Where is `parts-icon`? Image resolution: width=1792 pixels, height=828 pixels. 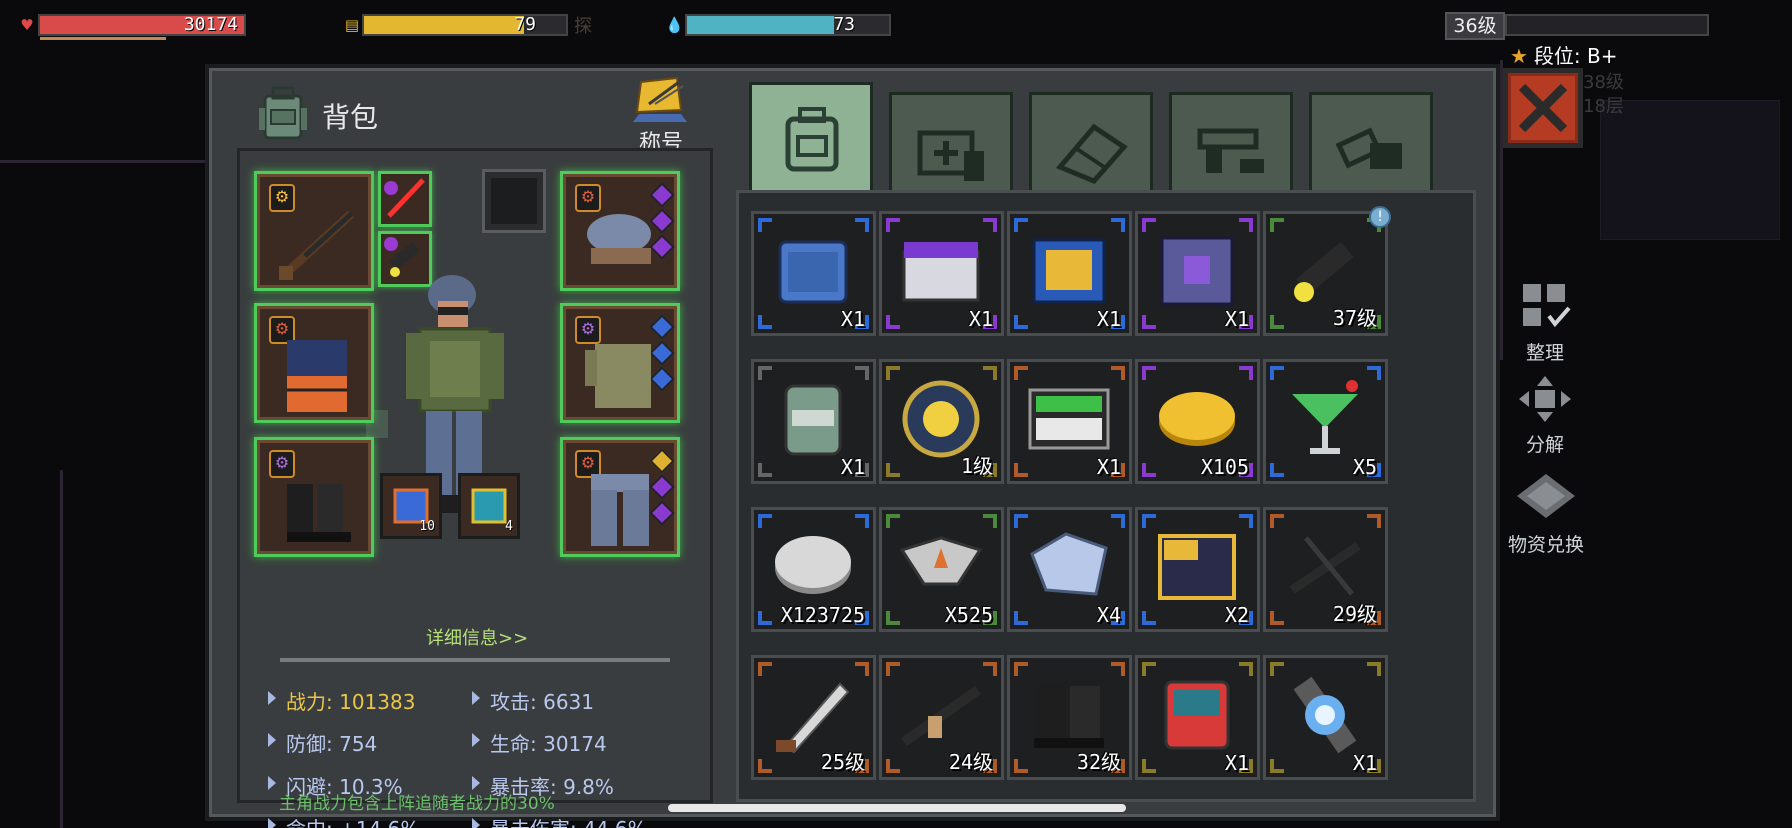
parts-icon is located at coordinates (1368, 148).